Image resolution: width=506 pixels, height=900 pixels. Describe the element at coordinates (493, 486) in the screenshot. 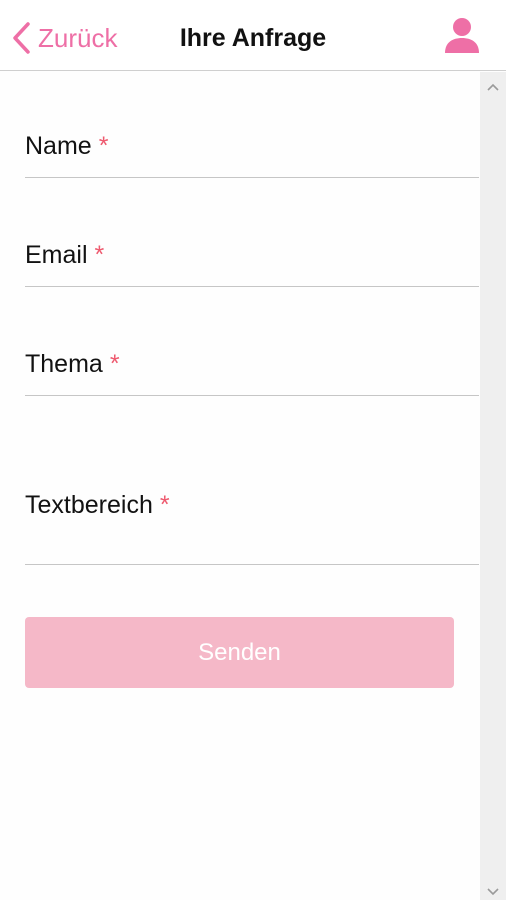

I see `vertical-scrollbar` at that location.